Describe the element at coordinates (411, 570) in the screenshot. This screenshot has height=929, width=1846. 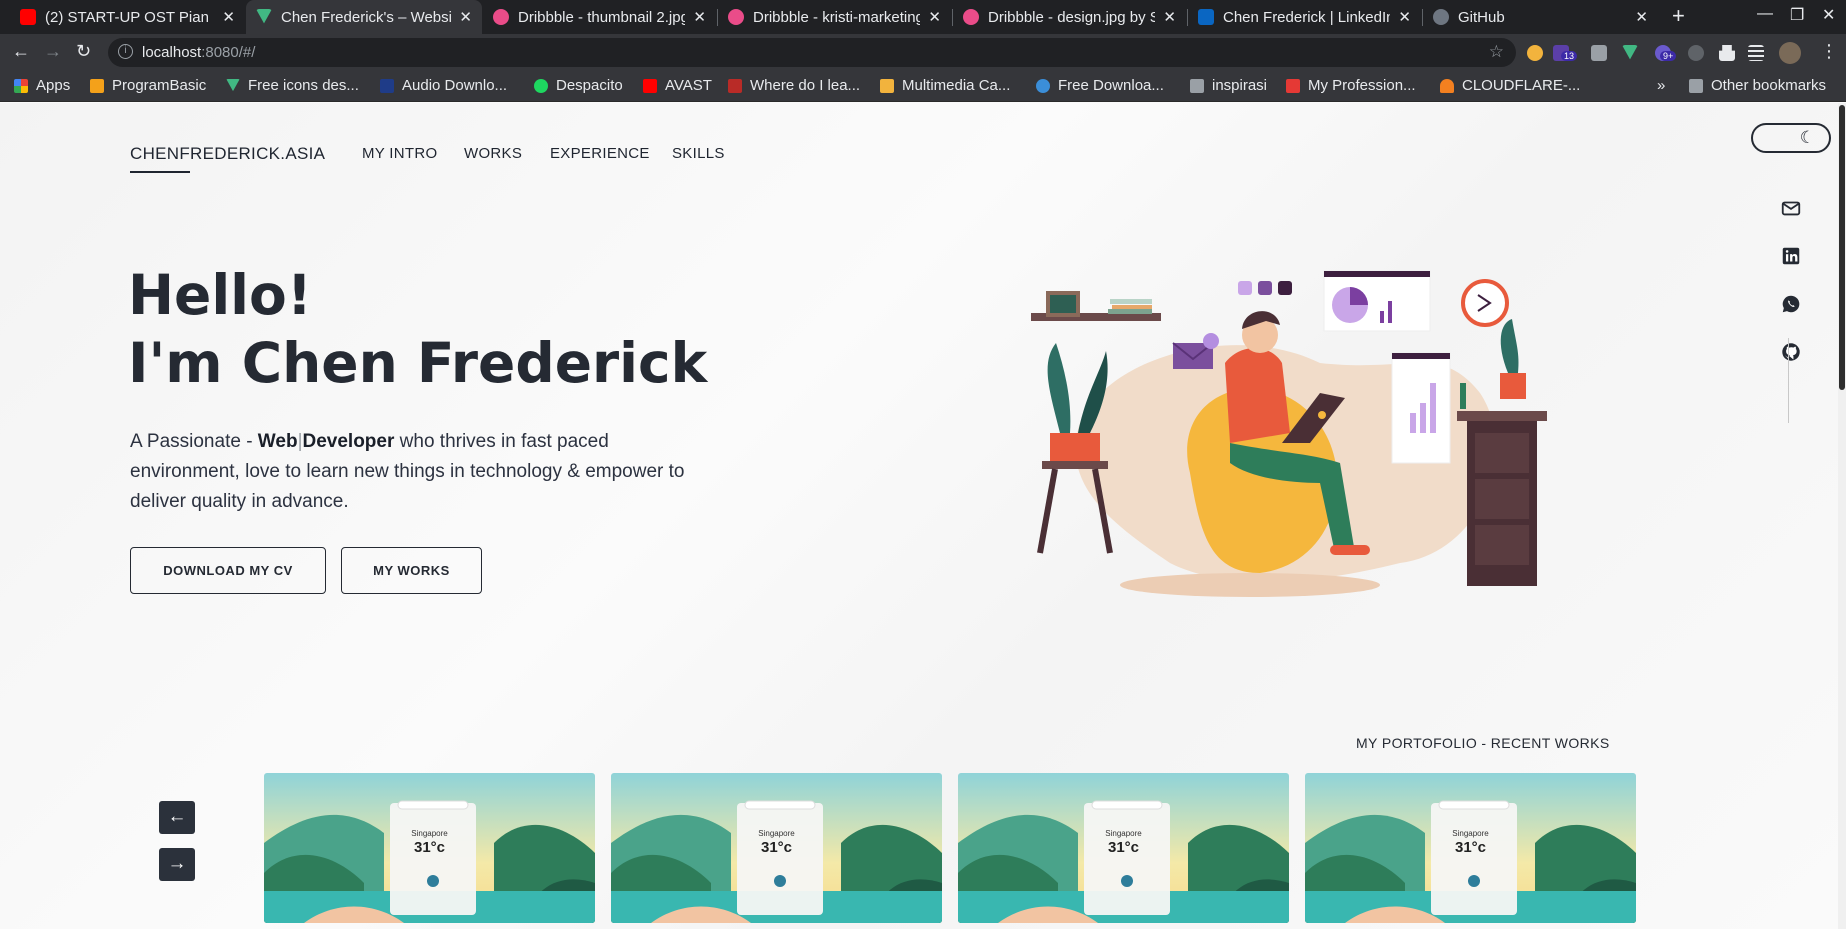
I see `my-works-button: MY WORKS` at that location.